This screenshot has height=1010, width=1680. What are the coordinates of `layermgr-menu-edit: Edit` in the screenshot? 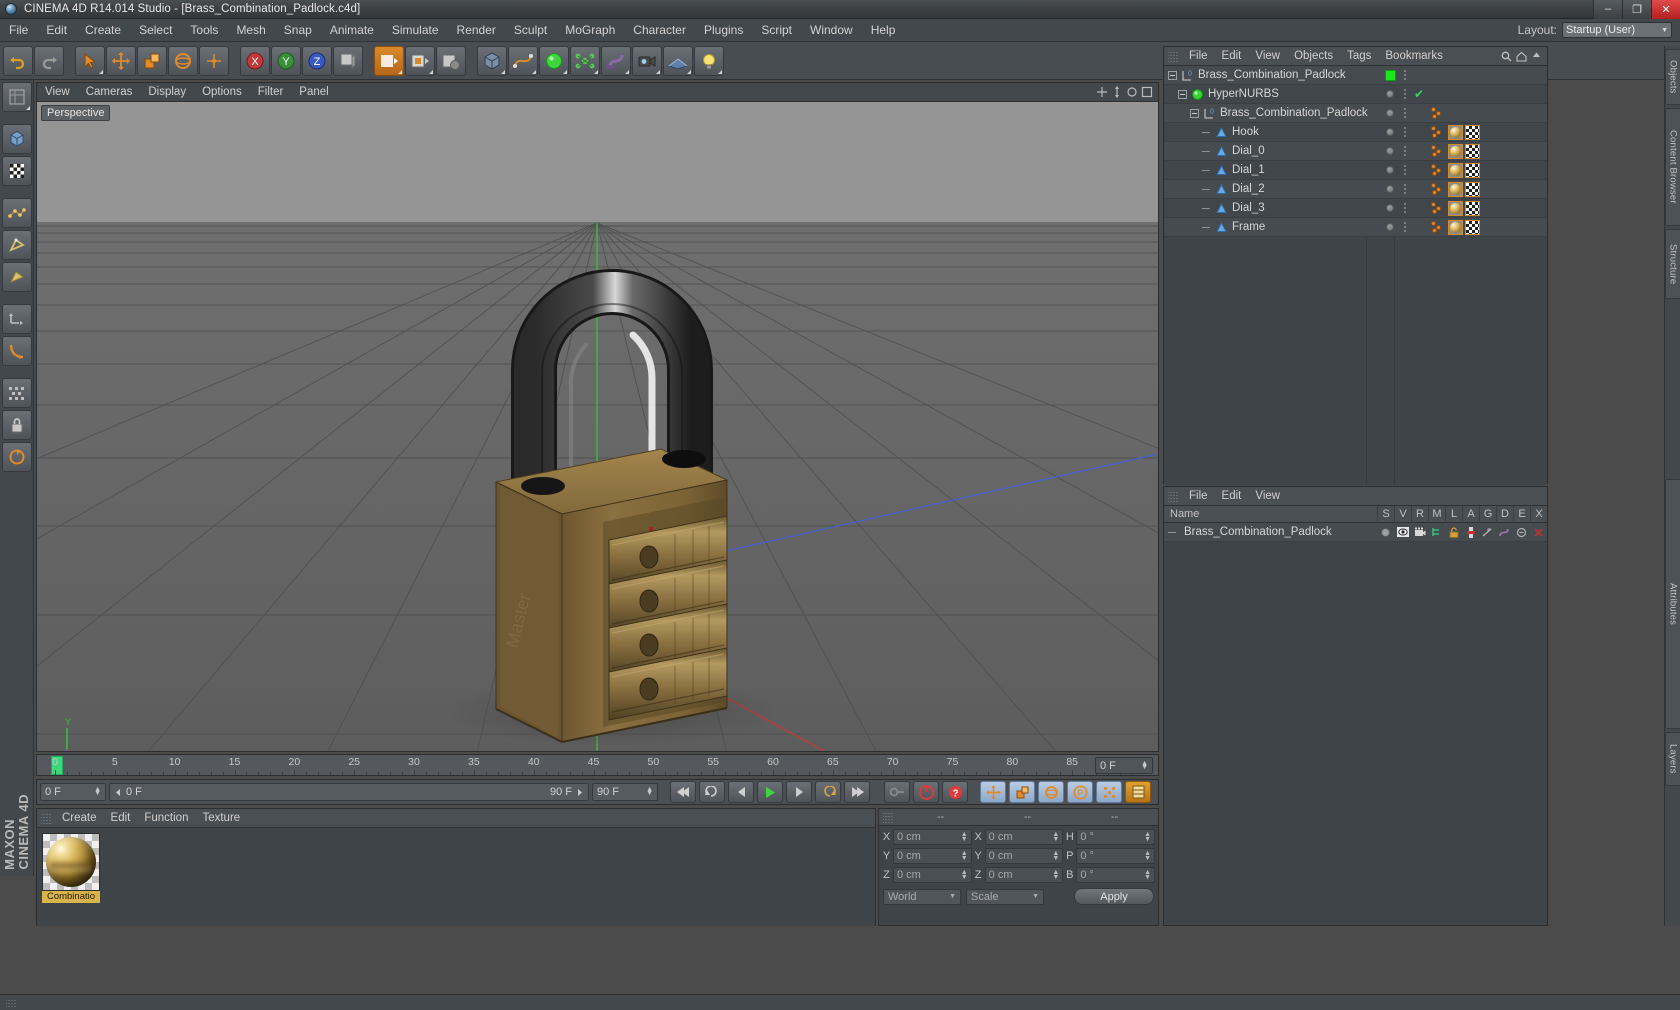 It's located at (1232, 496).